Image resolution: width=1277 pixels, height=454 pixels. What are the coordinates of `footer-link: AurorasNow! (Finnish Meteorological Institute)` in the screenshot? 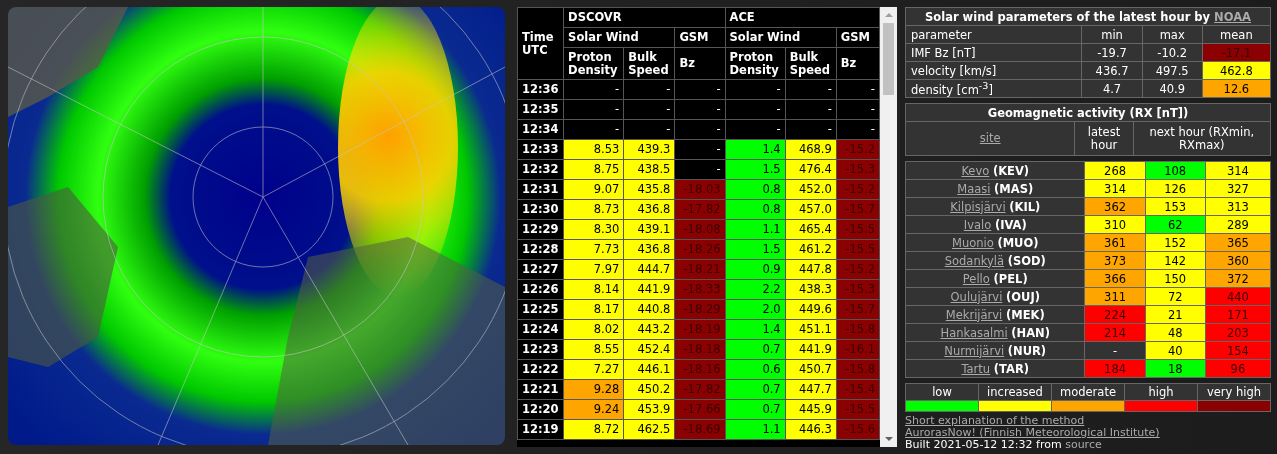 It's located at (1032, 433).